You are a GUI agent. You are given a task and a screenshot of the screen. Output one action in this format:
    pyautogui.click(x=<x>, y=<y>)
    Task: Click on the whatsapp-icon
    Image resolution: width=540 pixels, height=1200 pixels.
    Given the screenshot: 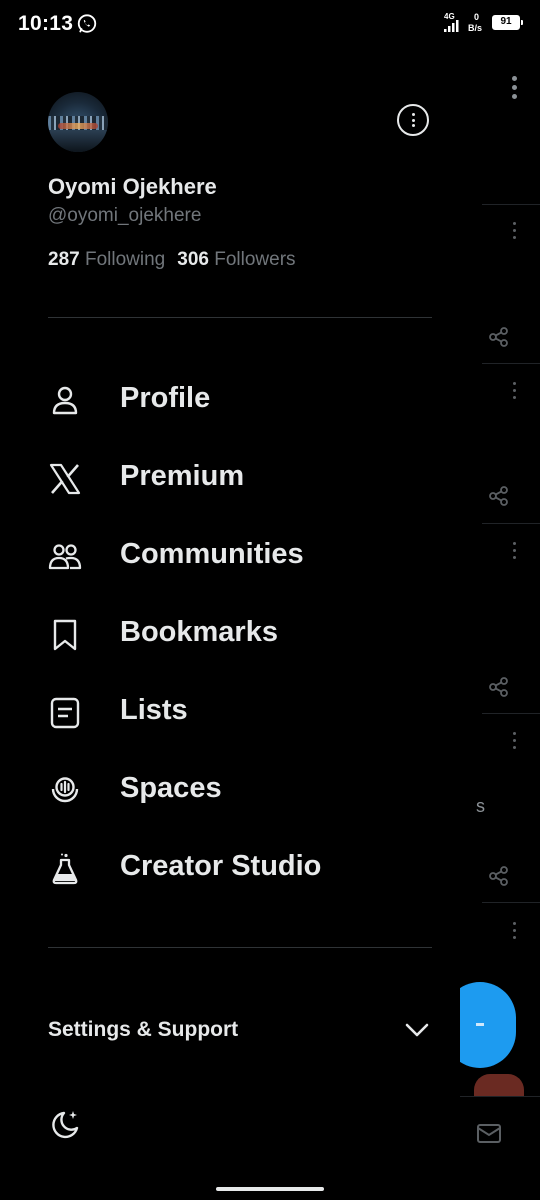 What is the action you would take?
    pyautogui.click(x=87, y=23)
    